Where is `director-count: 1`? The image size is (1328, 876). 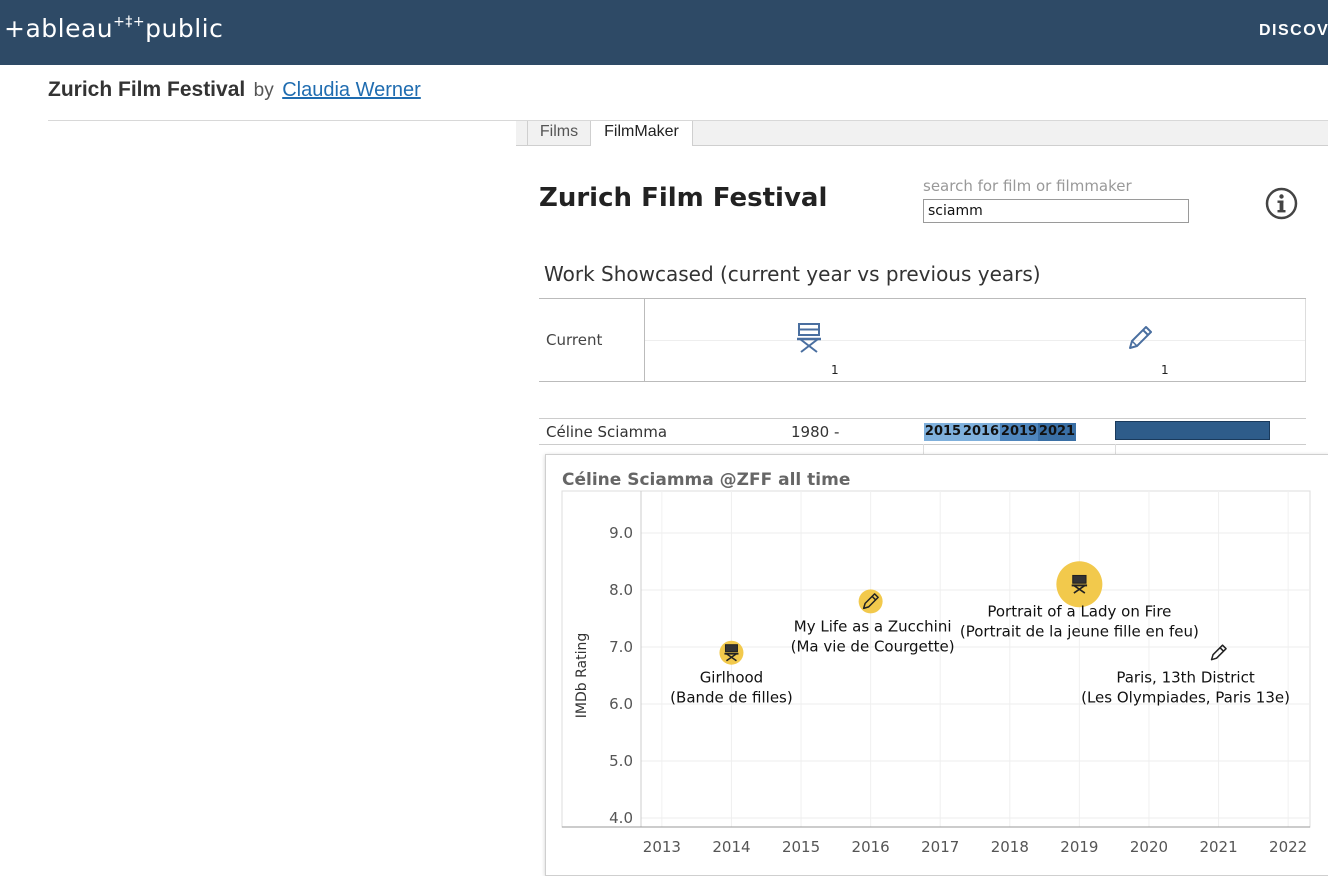
director-count: 1 is located at coordinates (835, 370).